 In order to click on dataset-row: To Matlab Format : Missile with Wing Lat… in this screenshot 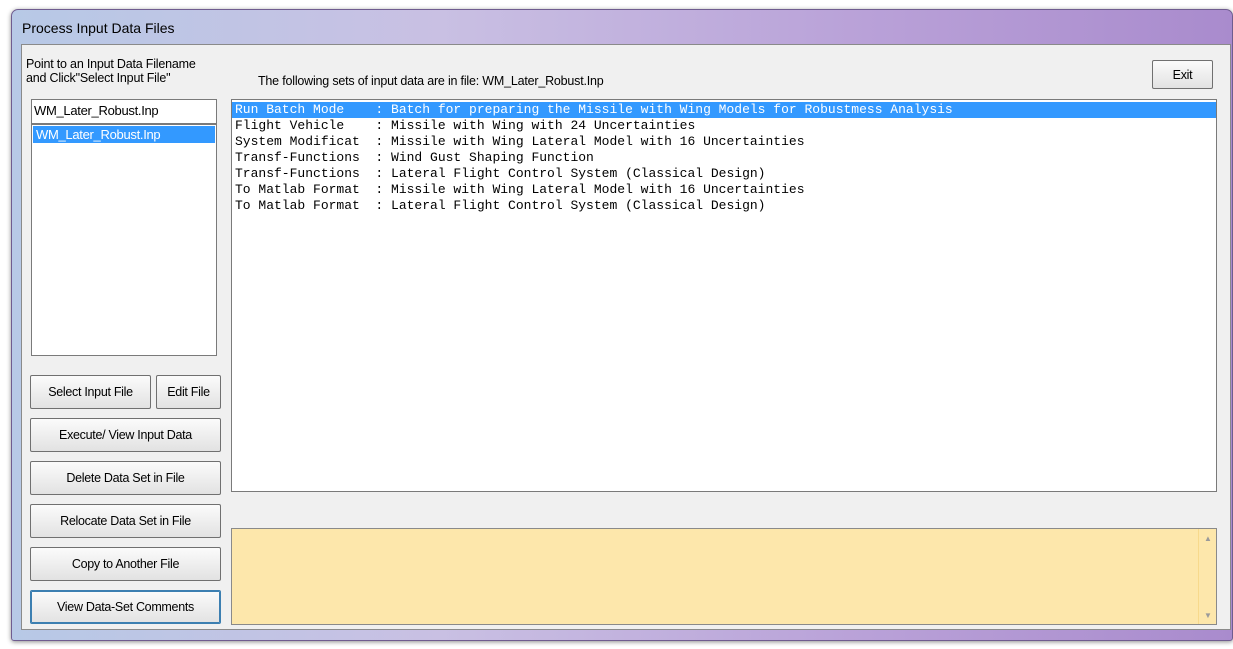, I will do `click(724, 190)`.